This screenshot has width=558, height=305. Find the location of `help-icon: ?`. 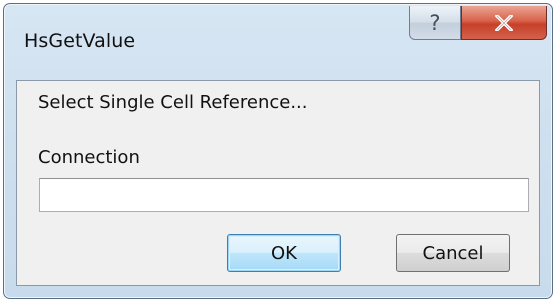

help-icon: ? is located at coordinates (435, 22).